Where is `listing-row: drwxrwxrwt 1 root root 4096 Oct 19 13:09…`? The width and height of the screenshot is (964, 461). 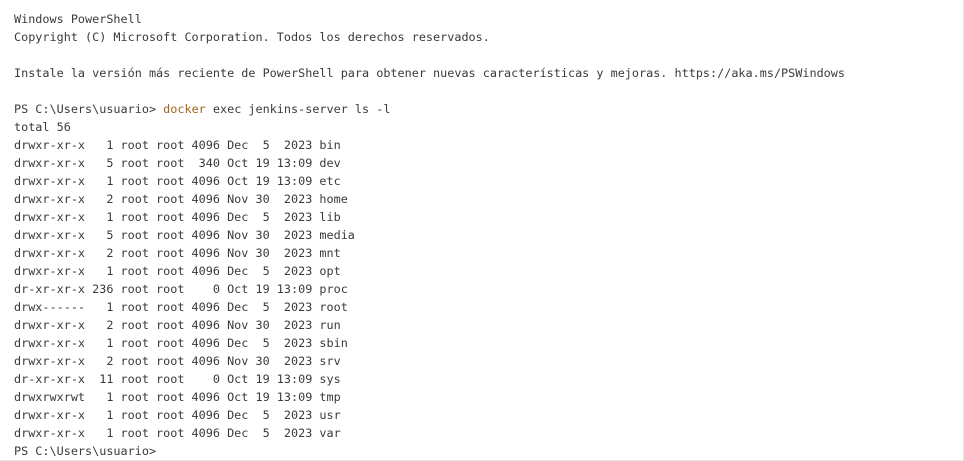 listing-row: drwxrwxrwt 1 root root 4096 Oct 19 13:09… is located at coordinates (177, 397).